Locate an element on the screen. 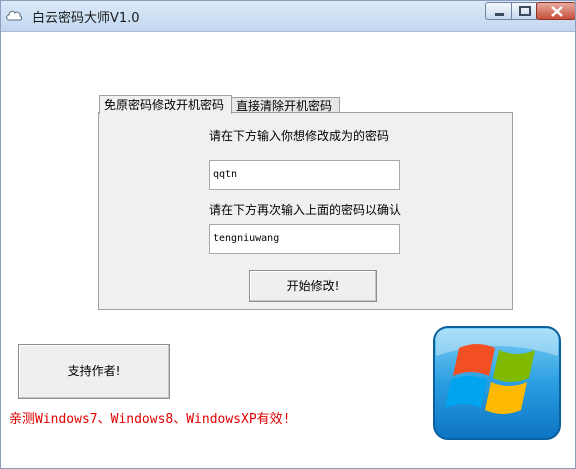 This screenshot has height=469, width=576. maximize-icon is located at coordinates (525, 11).